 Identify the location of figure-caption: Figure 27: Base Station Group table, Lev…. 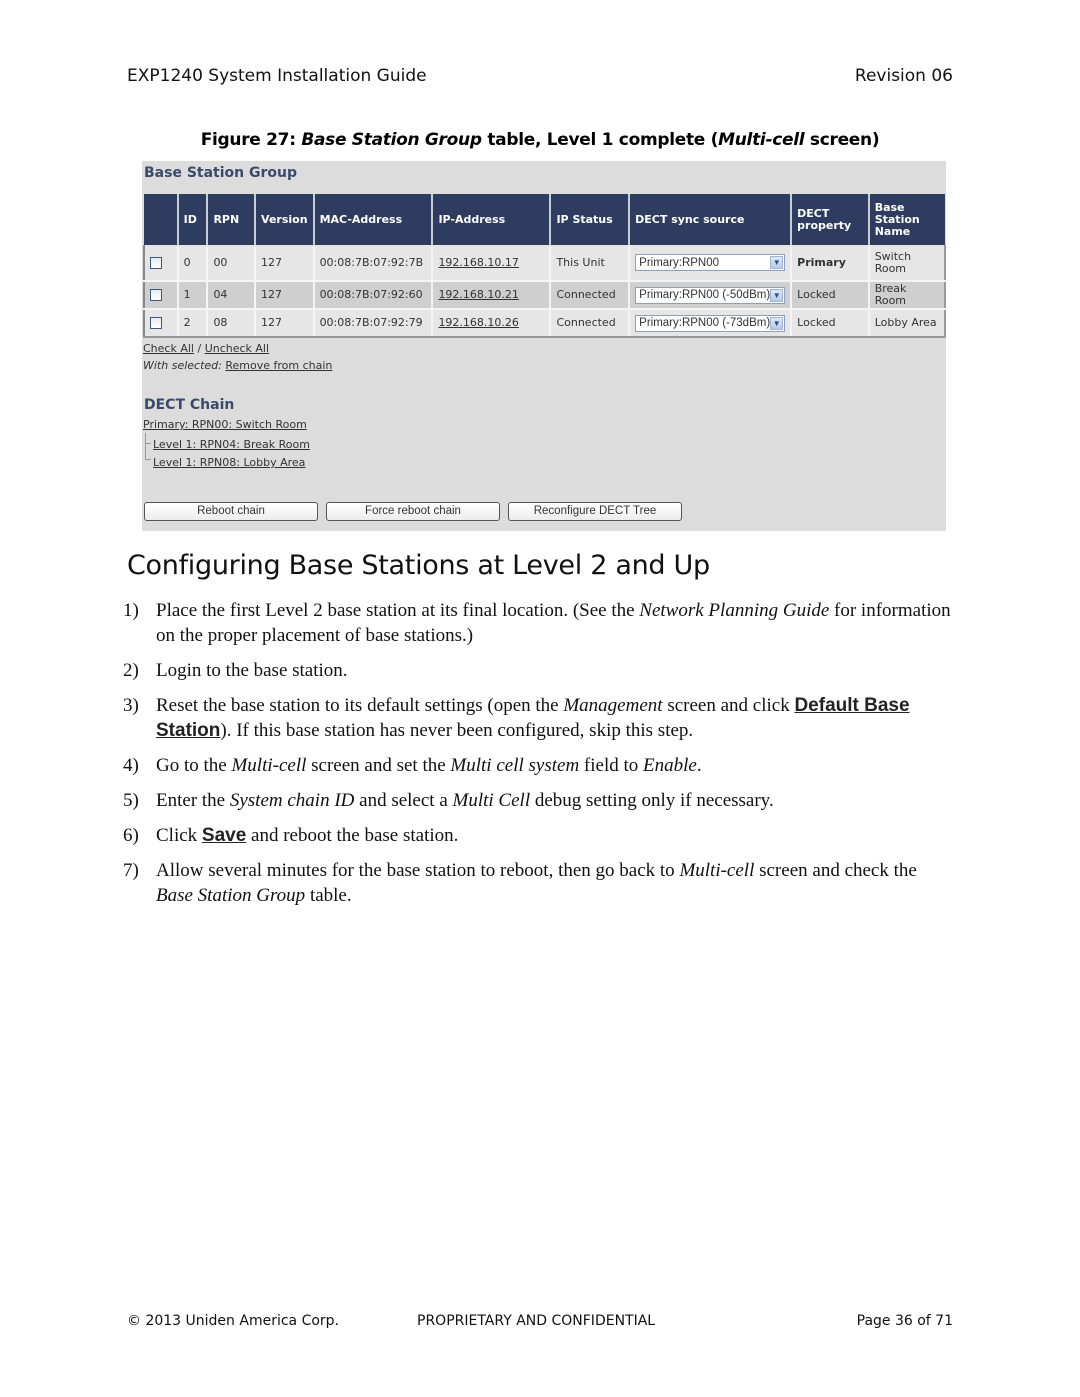
(540, 140).